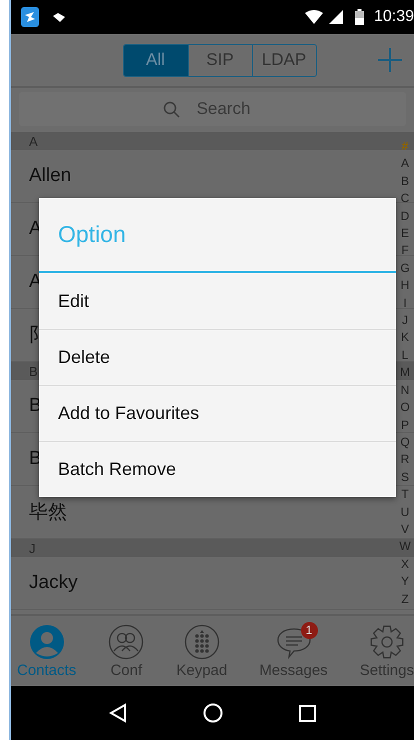  What do you see at coordinates (202, 670) in the screenshot?
I see `nav-label: Keypad` at bounding box center [202, 670].